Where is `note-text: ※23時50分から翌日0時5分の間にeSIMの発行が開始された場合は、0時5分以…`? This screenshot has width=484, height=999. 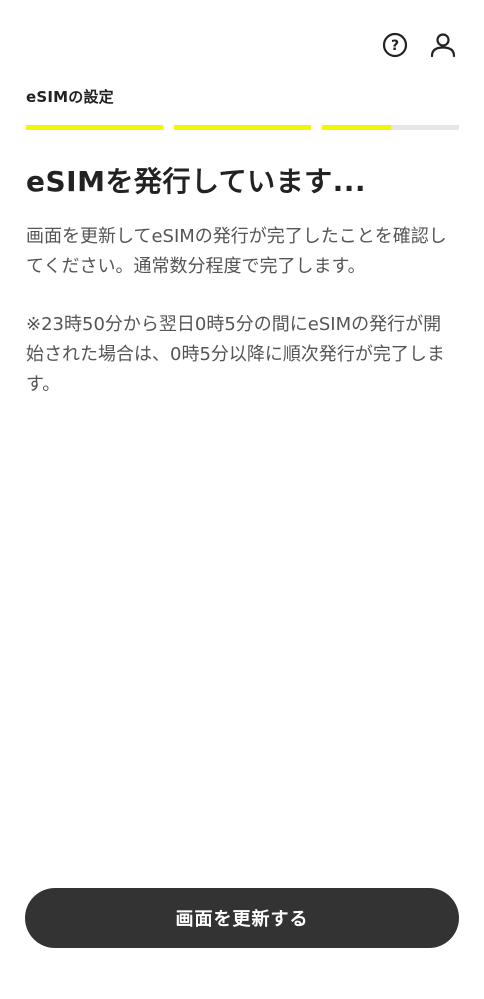 note-text: ※23時50分から翌日0時5分の間にeSIMの発行が開始された場合は、0時5分以… is located at coordinates (235, 354).